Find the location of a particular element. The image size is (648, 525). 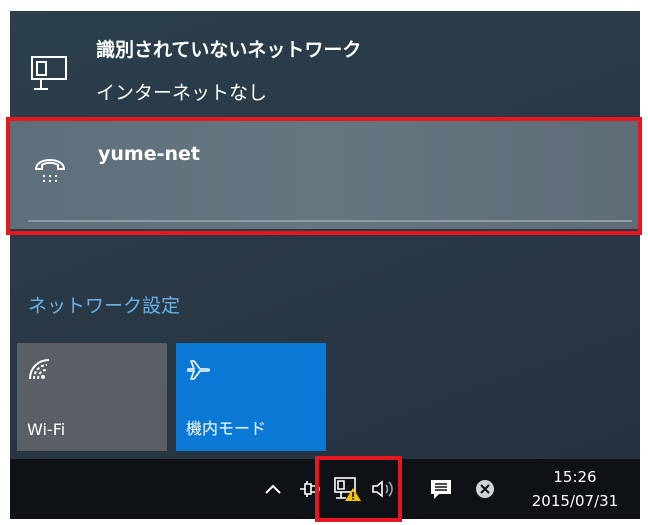

wired-ethernet-icon is located at coordinates (50, 73).